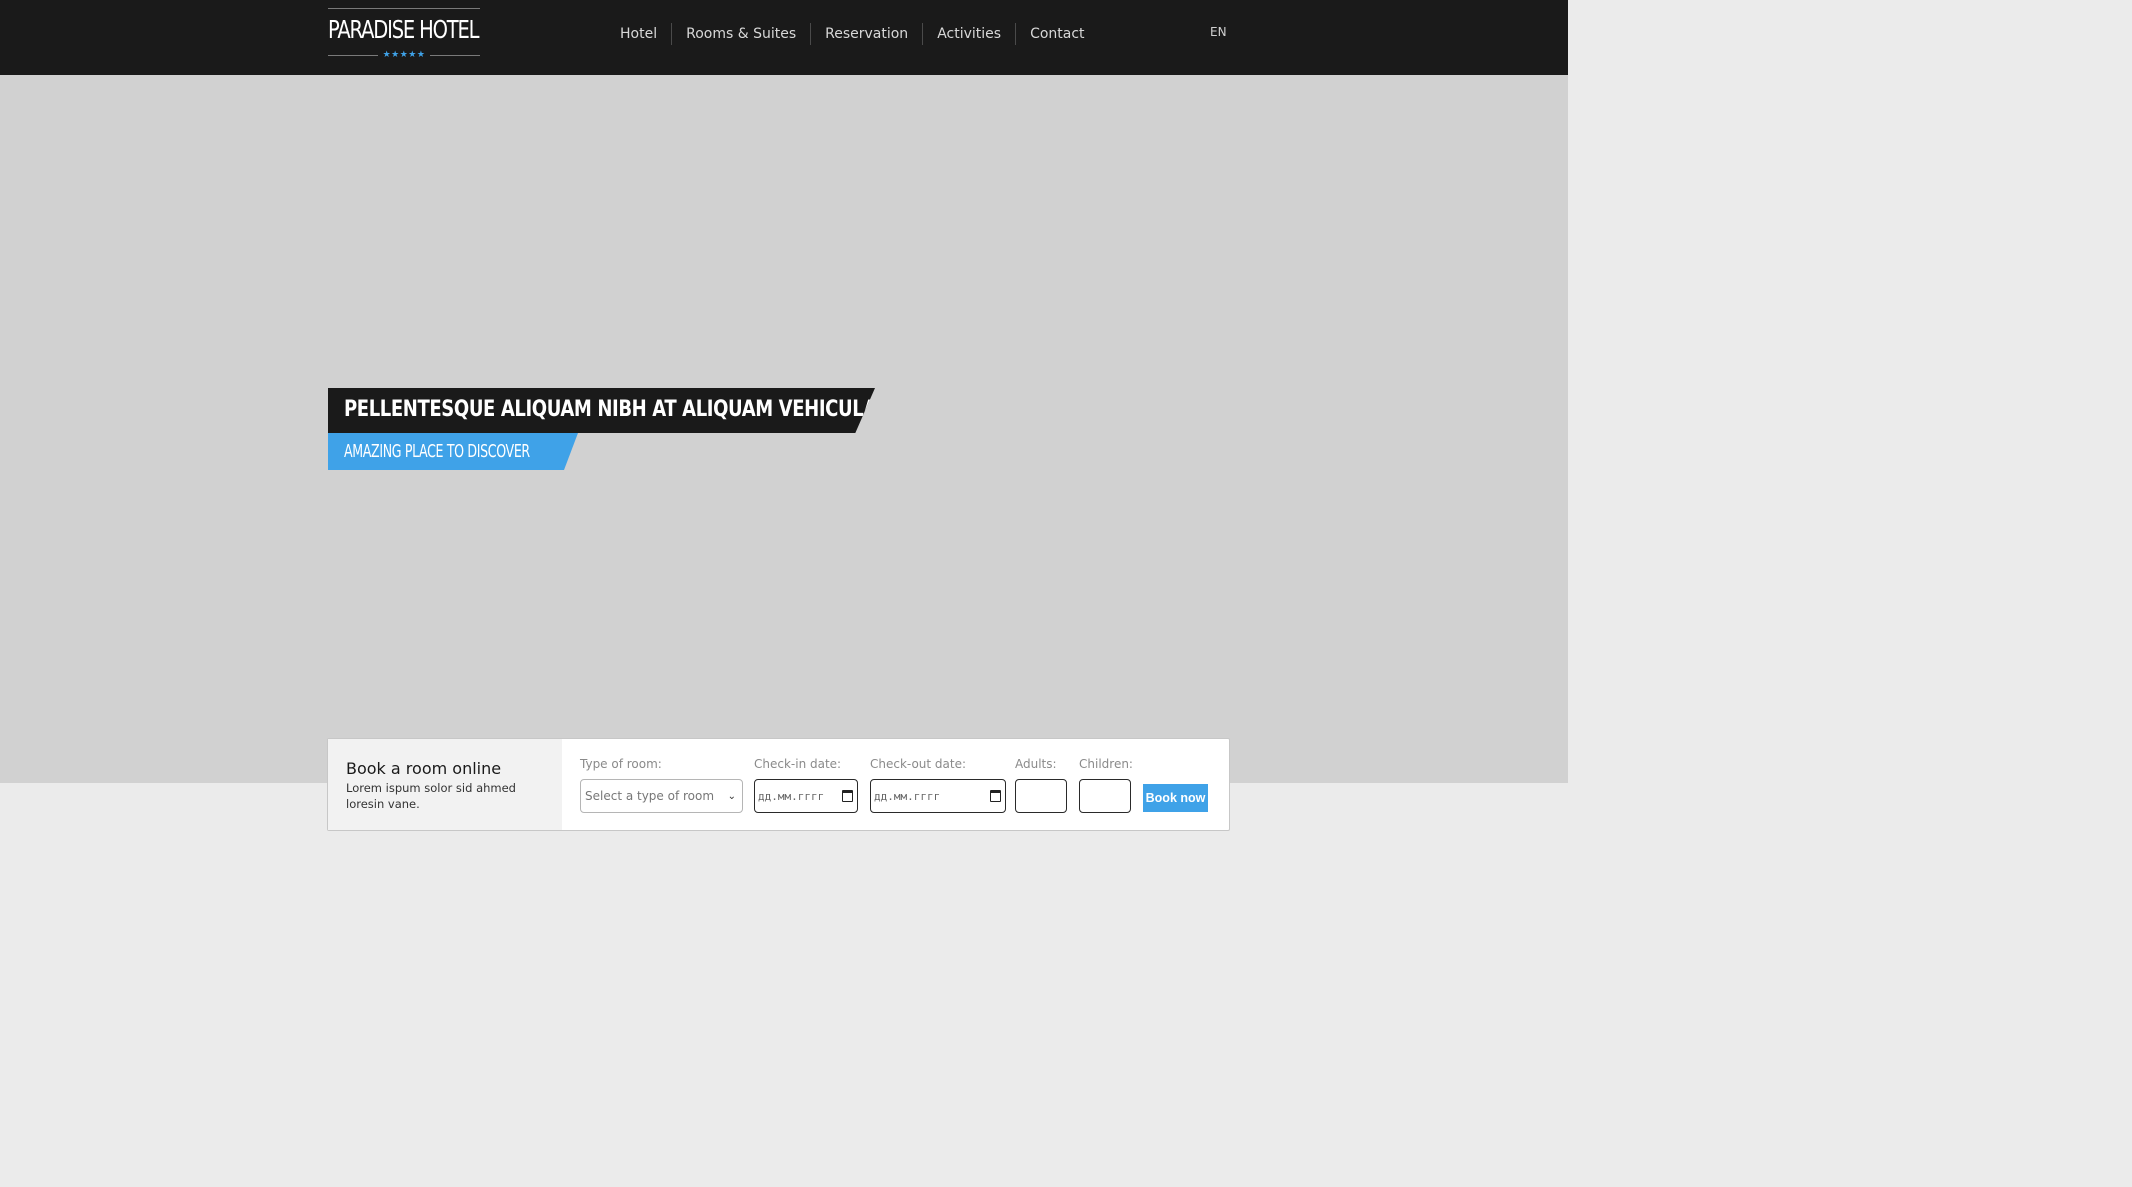 This screenshot has height=1187, width=2132. I want to click on nav-item-activities: Activities, so click(968, 34).